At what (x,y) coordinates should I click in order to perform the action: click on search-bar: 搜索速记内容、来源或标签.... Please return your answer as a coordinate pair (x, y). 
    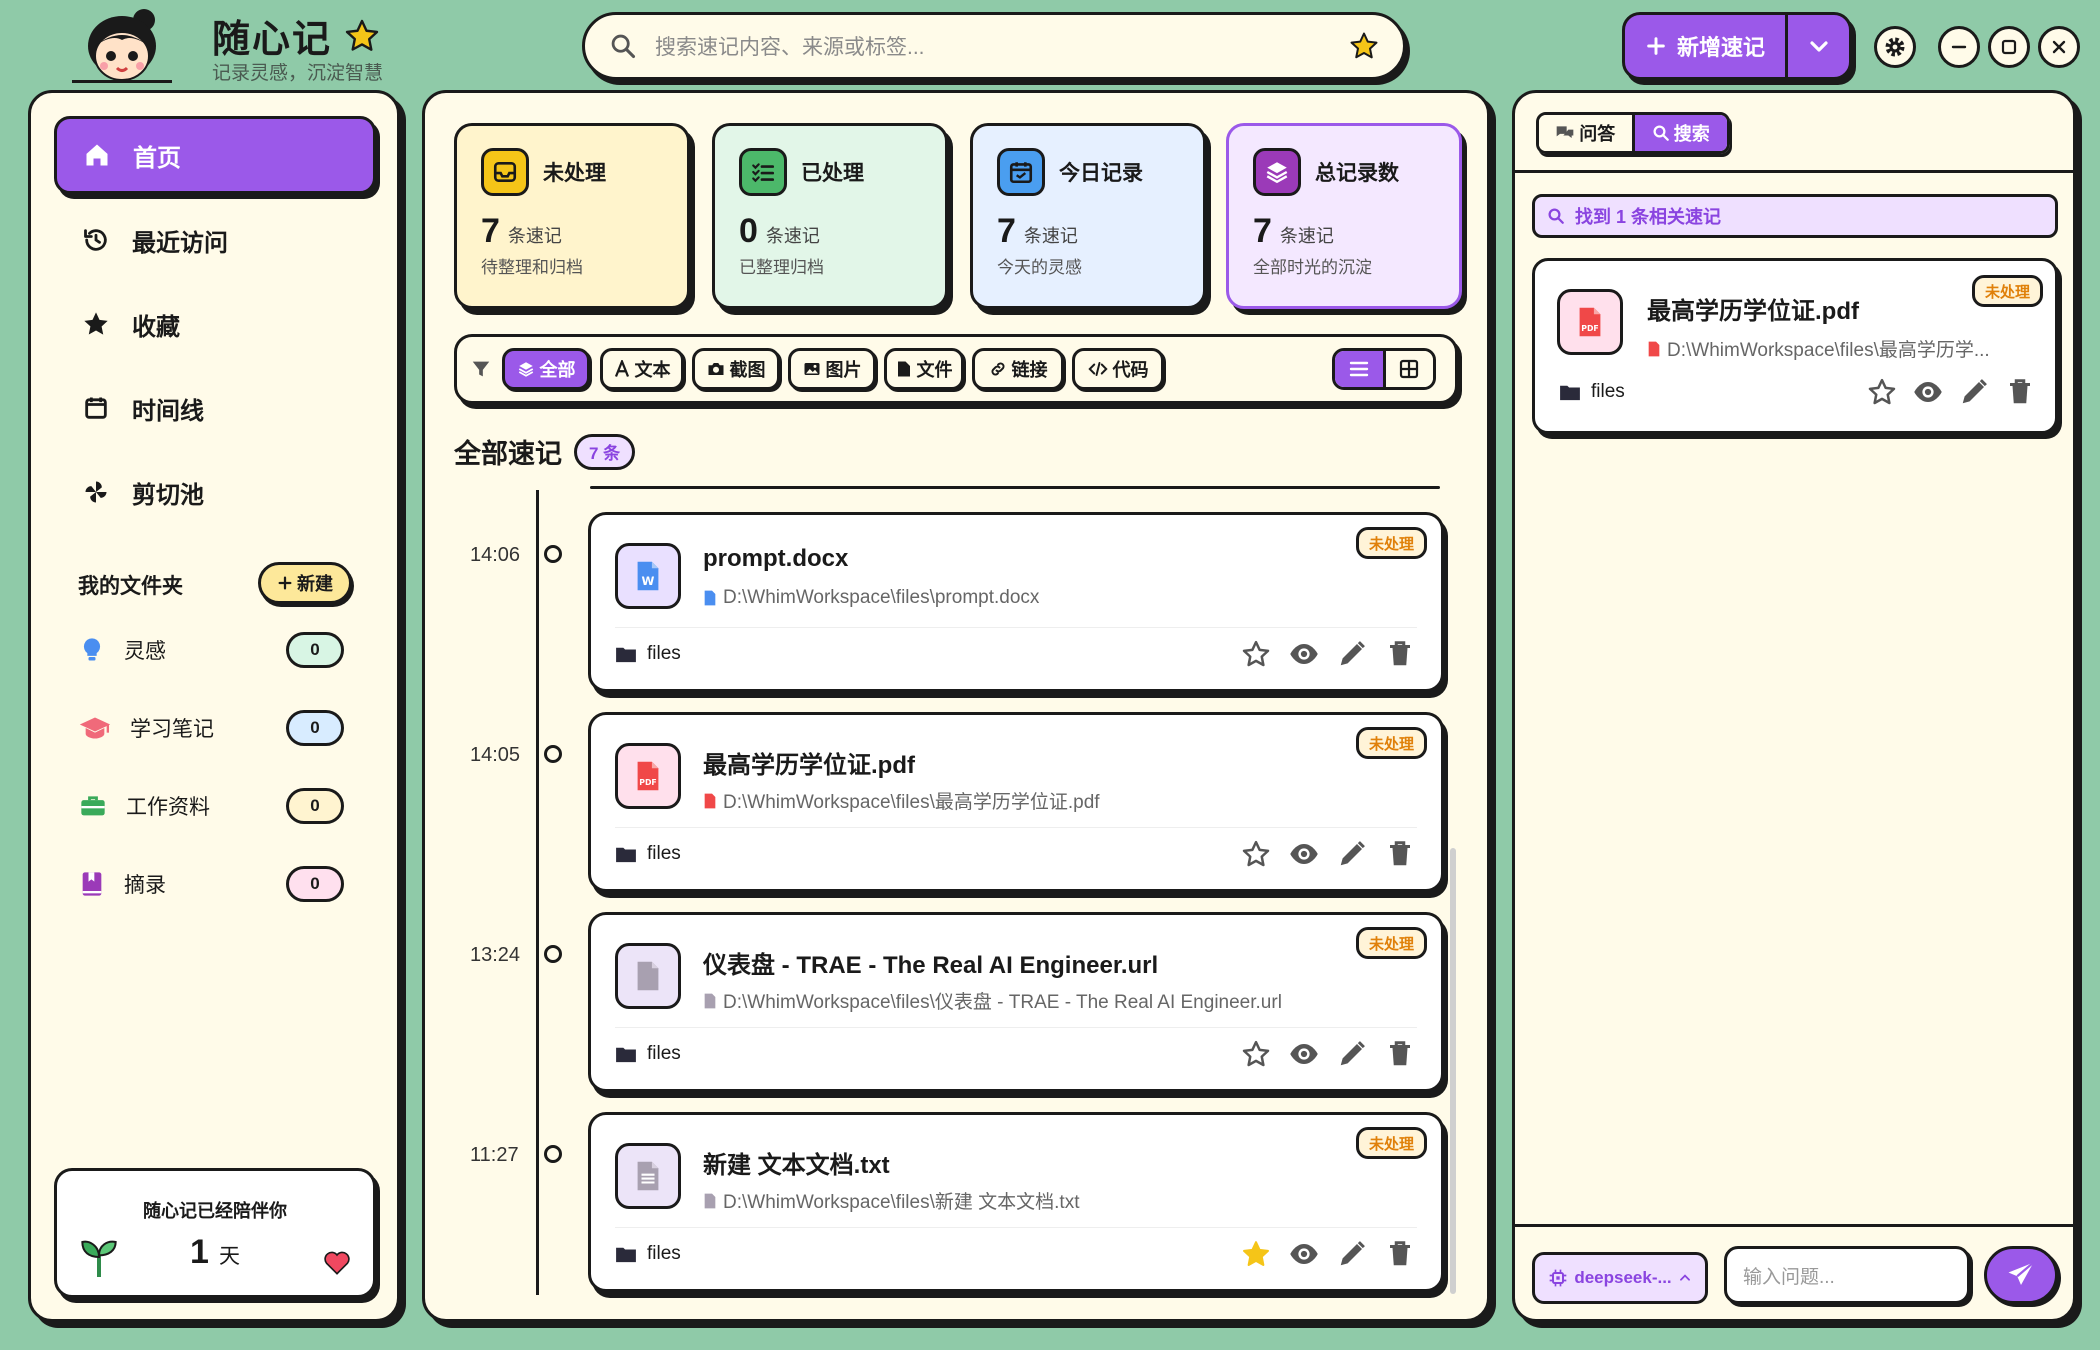
    Looking at the image, I should click on (994, 46).